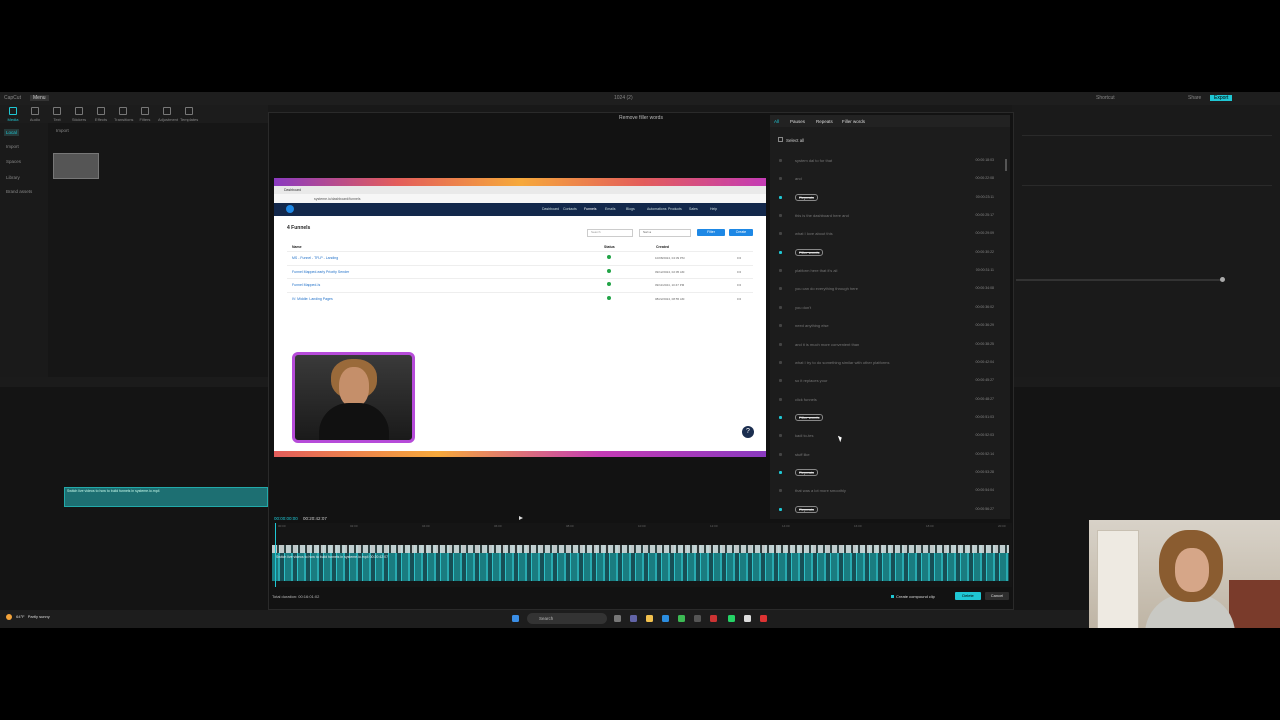 This screenshot has height=720, width=1280. What do you see at coordinates (13, 114) in the screenshot?
I see `toolbar-media-button: Media` at bounding box center [13, 114].